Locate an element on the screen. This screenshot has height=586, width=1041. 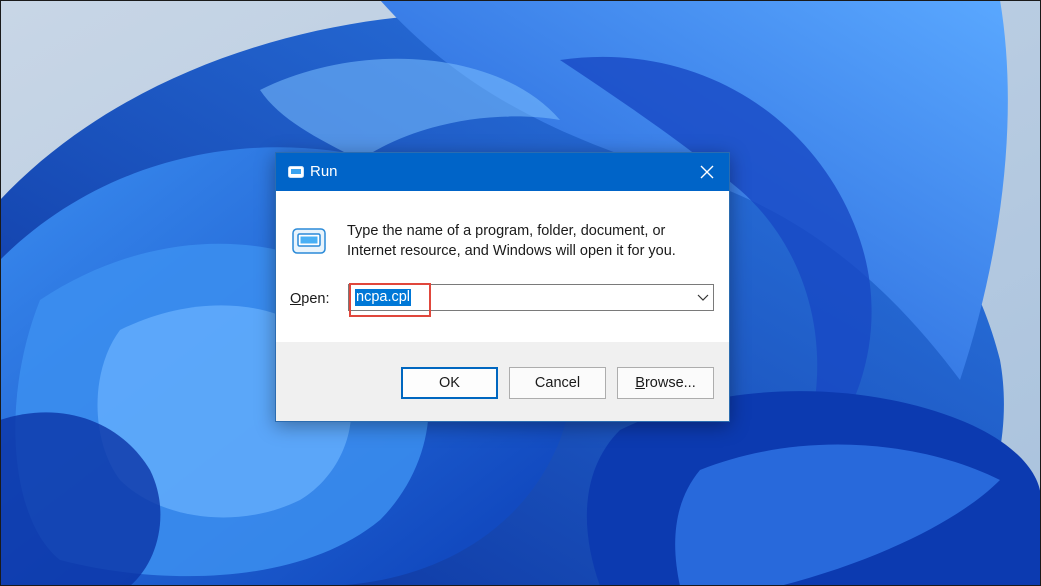
run-program-icon is located at coordinates (309, 241).